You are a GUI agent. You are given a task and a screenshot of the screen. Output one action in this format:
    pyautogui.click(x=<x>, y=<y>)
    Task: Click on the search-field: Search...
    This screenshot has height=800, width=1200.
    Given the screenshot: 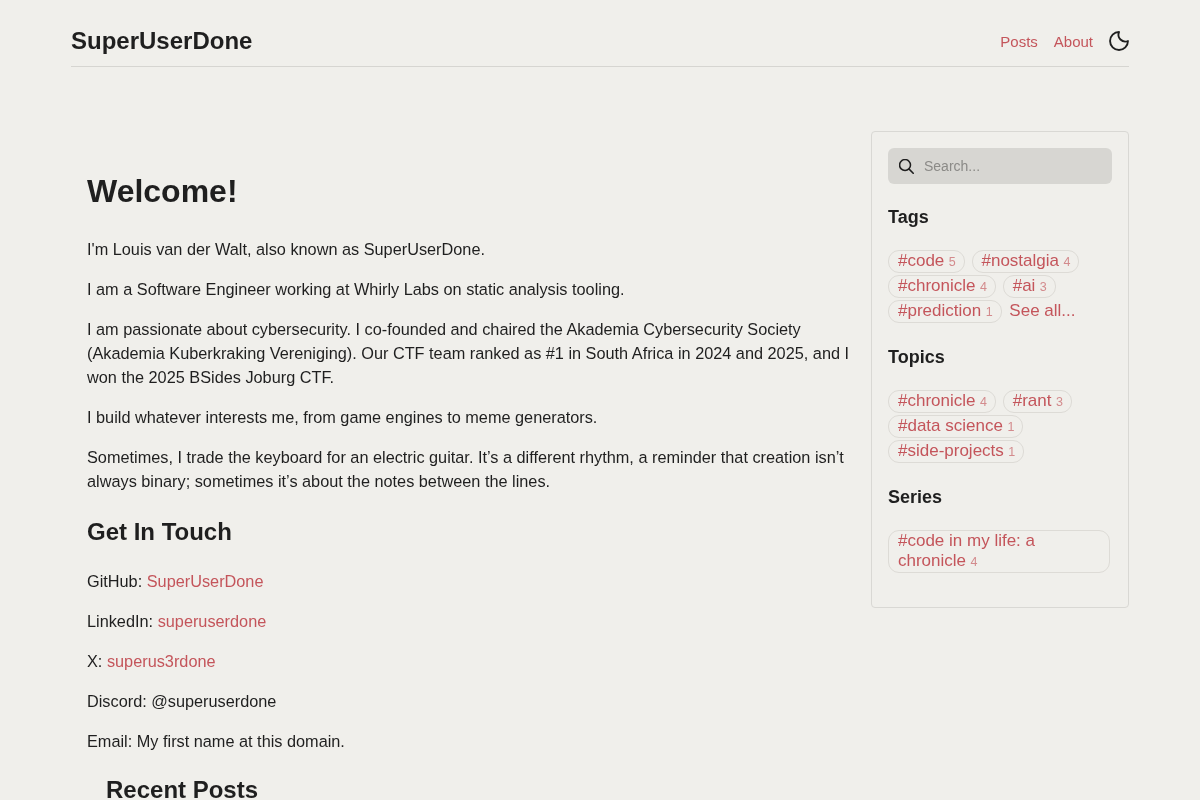 What is the action you would take?
    pyautogui.click(x=1000, y=166)
    